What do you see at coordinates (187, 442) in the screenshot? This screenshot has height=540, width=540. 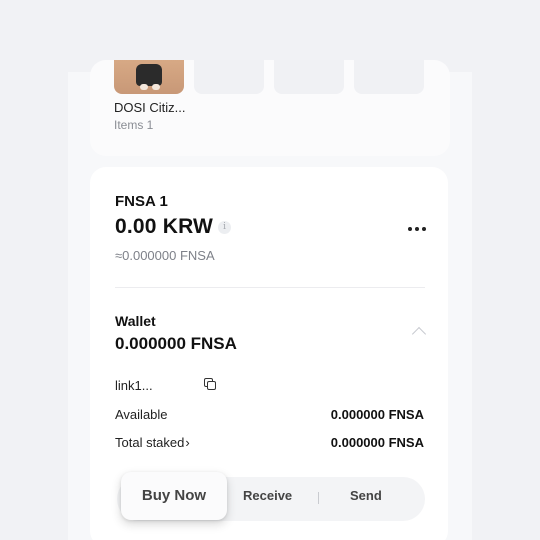 I see `chevron-right-icon: ›` at bounding box center [187, 442].